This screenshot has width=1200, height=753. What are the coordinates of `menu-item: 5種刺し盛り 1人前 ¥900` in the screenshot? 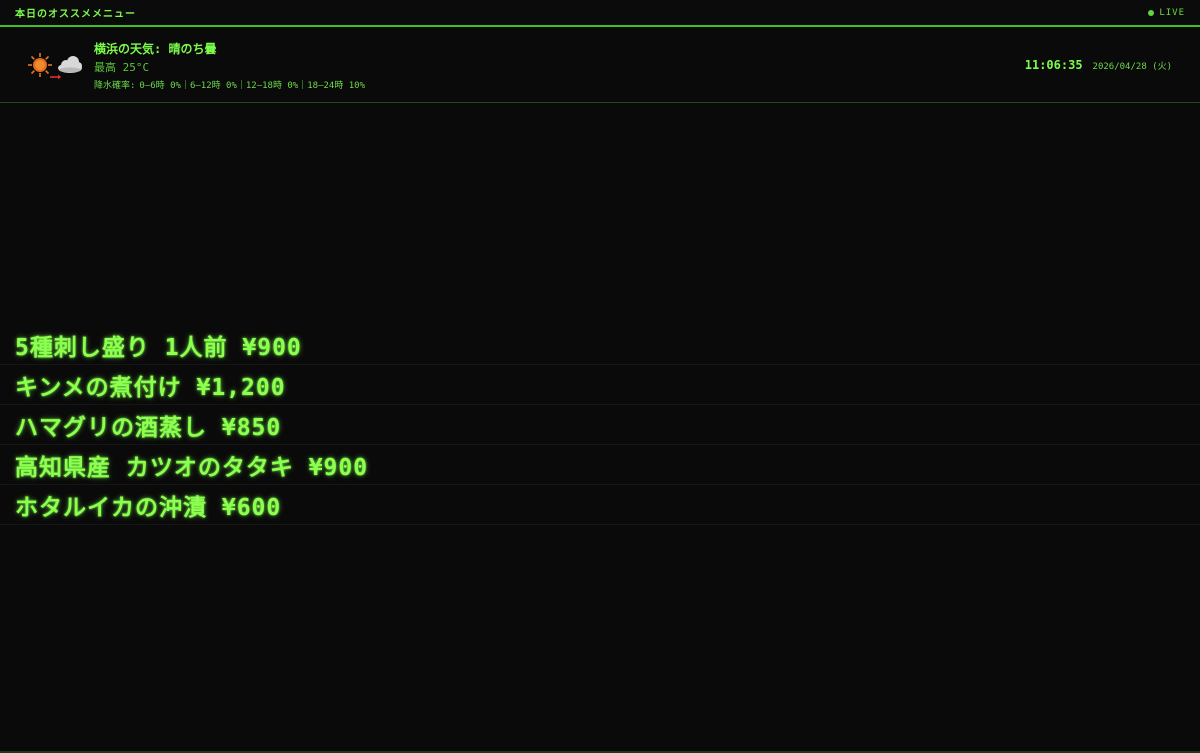 It's located at (600, 345).